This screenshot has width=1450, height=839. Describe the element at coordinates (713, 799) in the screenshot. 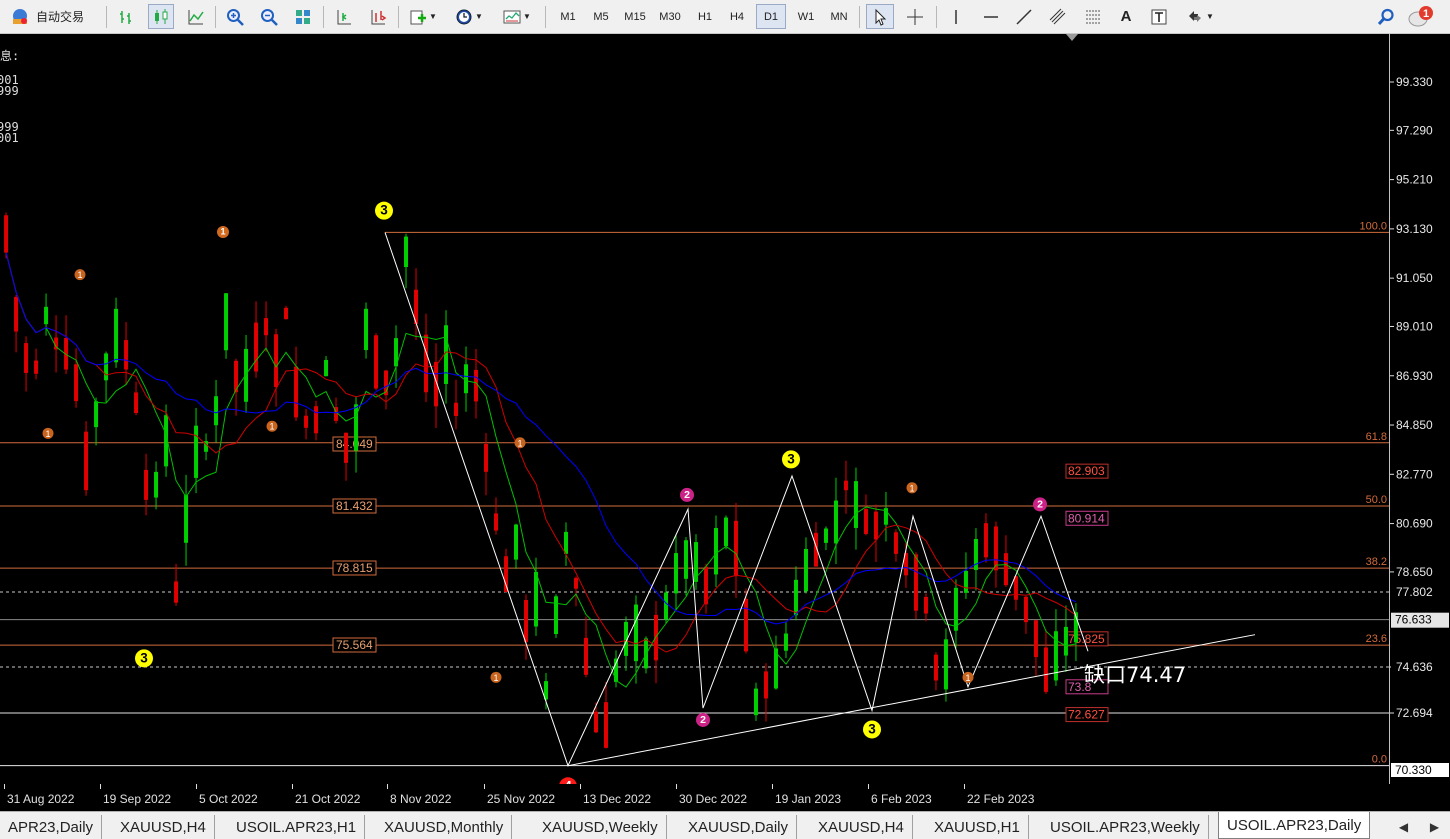

I see `date-tick-label: 30 Dec 2022` at that location.